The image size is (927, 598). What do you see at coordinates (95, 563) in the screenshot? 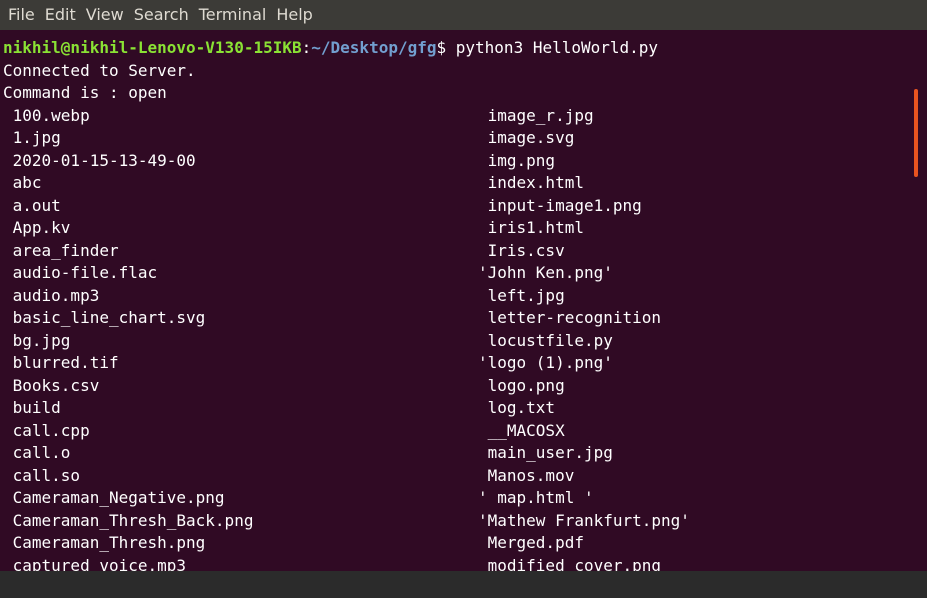
I see `file-entry: captured_voice.mp3` at bounding box center [95, 563].